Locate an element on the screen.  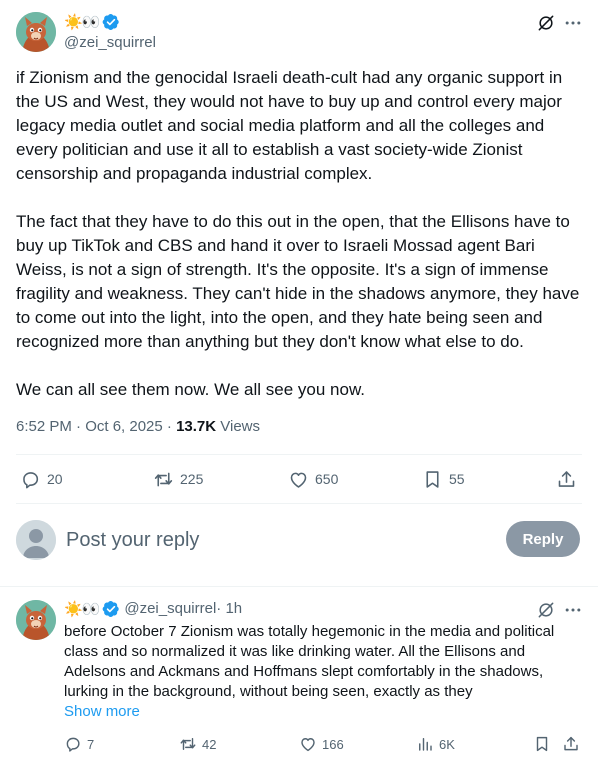
reply-like-count: 166 is located at coordinates (333, 744).